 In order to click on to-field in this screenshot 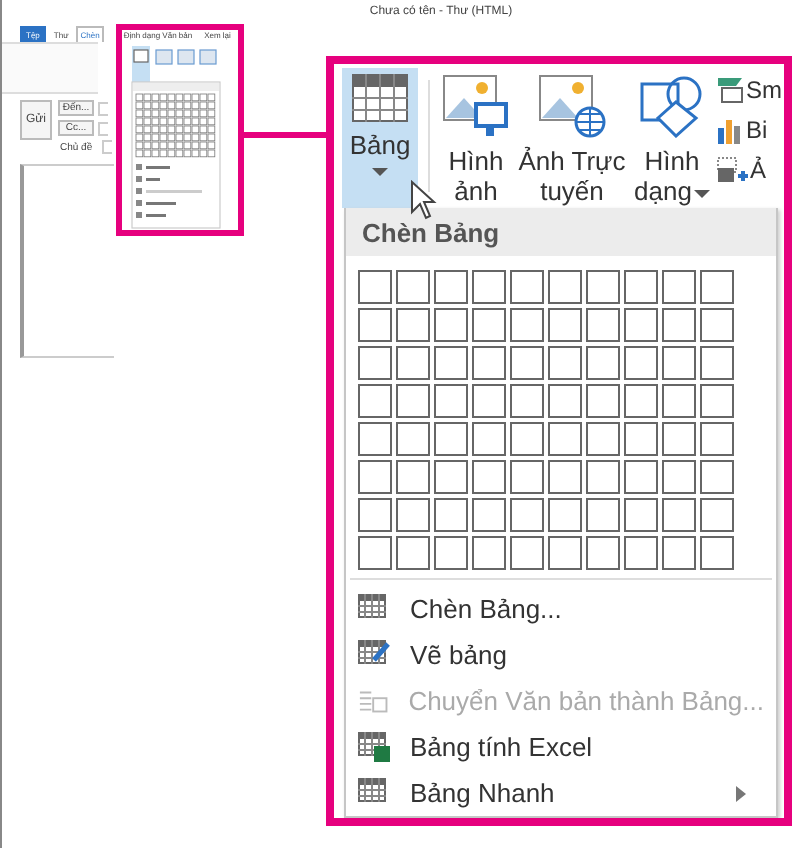, I will do `click(103, 108)`.